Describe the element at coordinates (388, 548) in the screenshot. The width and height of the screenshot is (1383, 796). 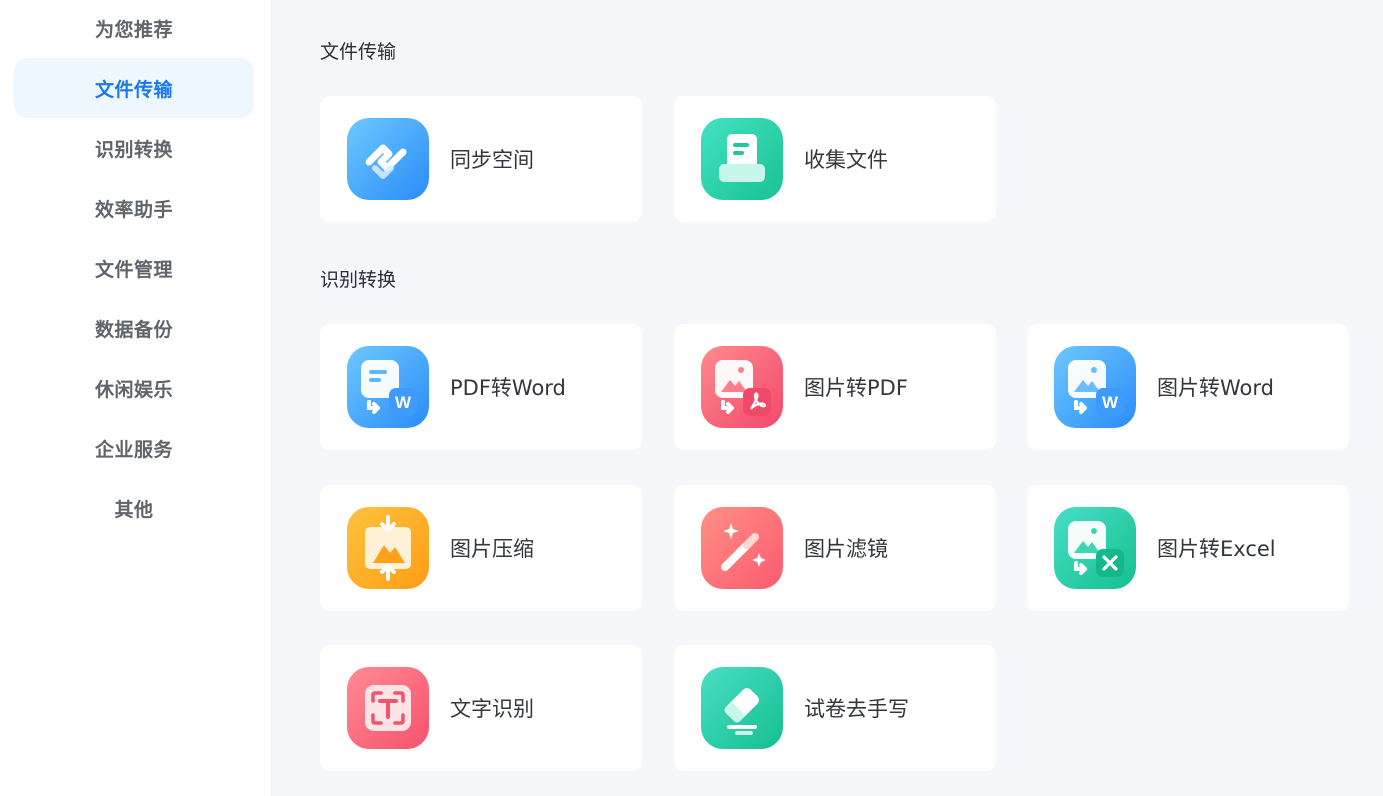
I see `image-compress-icon` at that location.